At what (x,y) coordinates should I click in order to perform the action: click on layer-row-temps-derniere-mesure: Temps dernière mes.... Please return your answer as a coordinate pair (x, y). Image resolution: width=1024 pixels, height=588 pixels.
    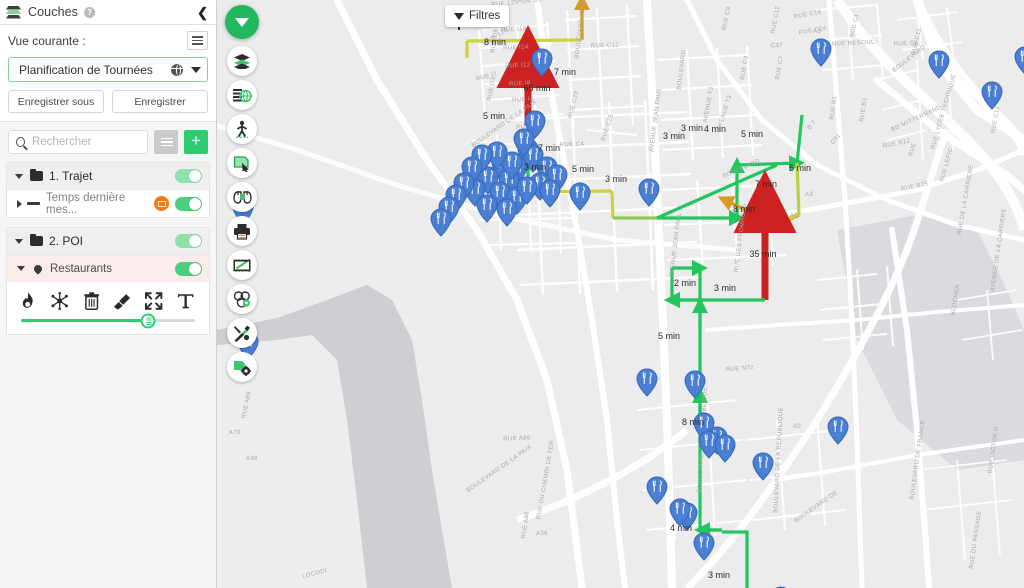
    Looking at the image, I should click on (108, 203).